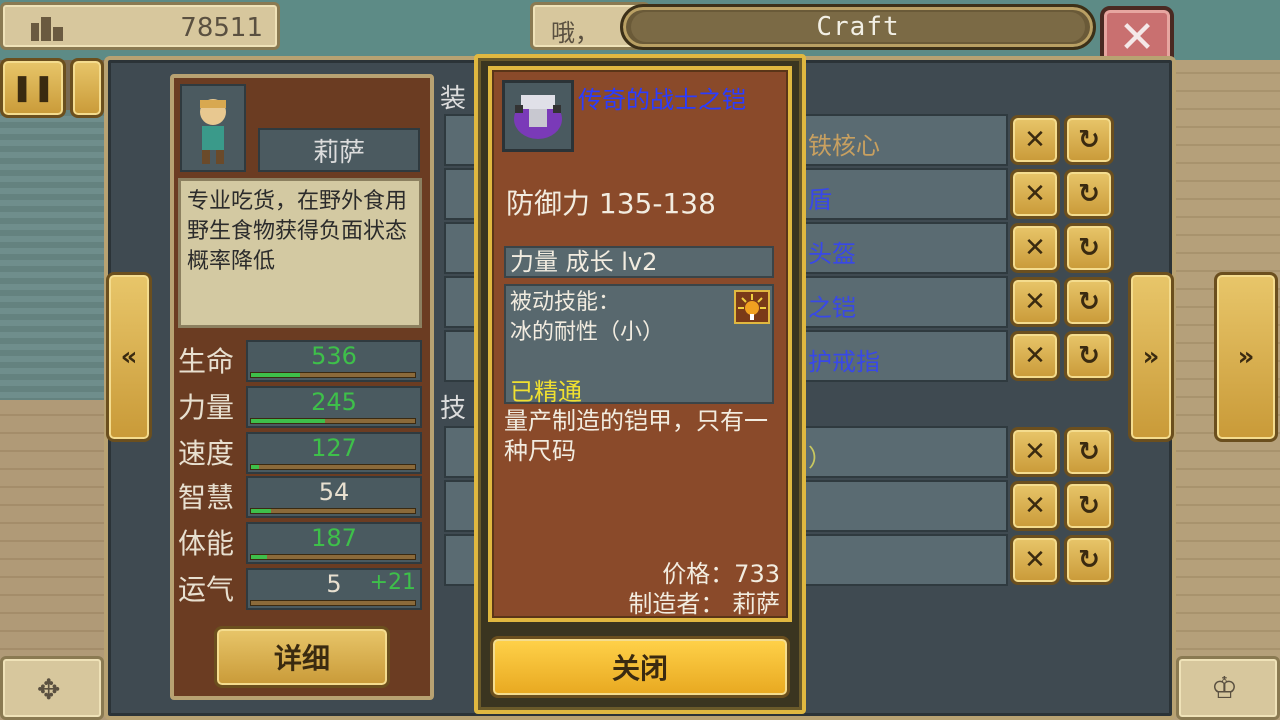 Image resolution: width=1280 pixels, height=720 pixels. I want to click on stat-box: 187, so click(334, 543).